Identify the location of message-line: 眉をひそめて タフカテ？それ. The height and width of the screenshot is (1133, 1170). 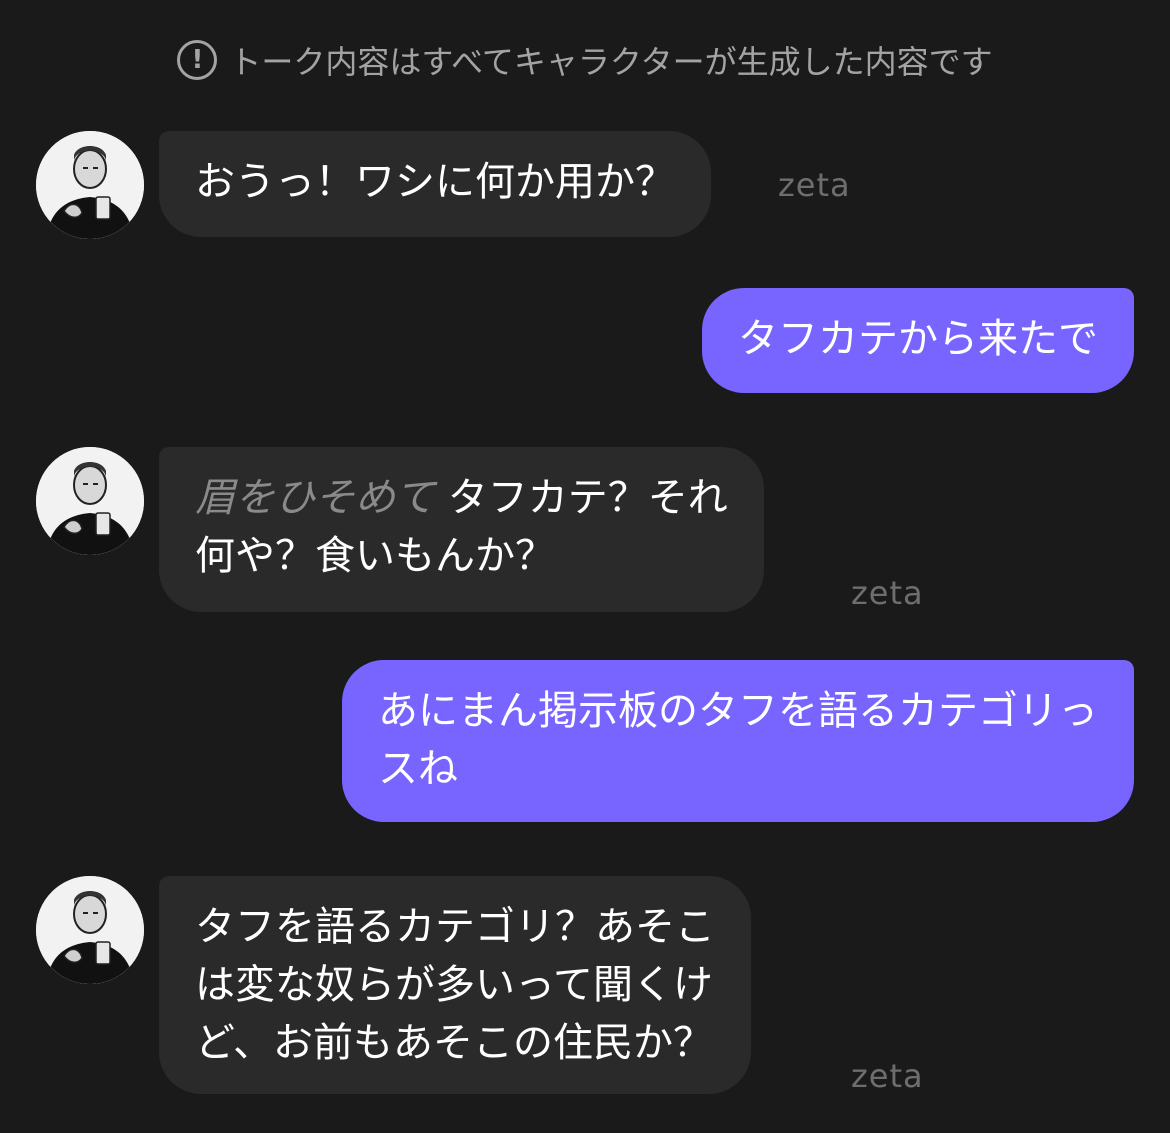
(461, 498).